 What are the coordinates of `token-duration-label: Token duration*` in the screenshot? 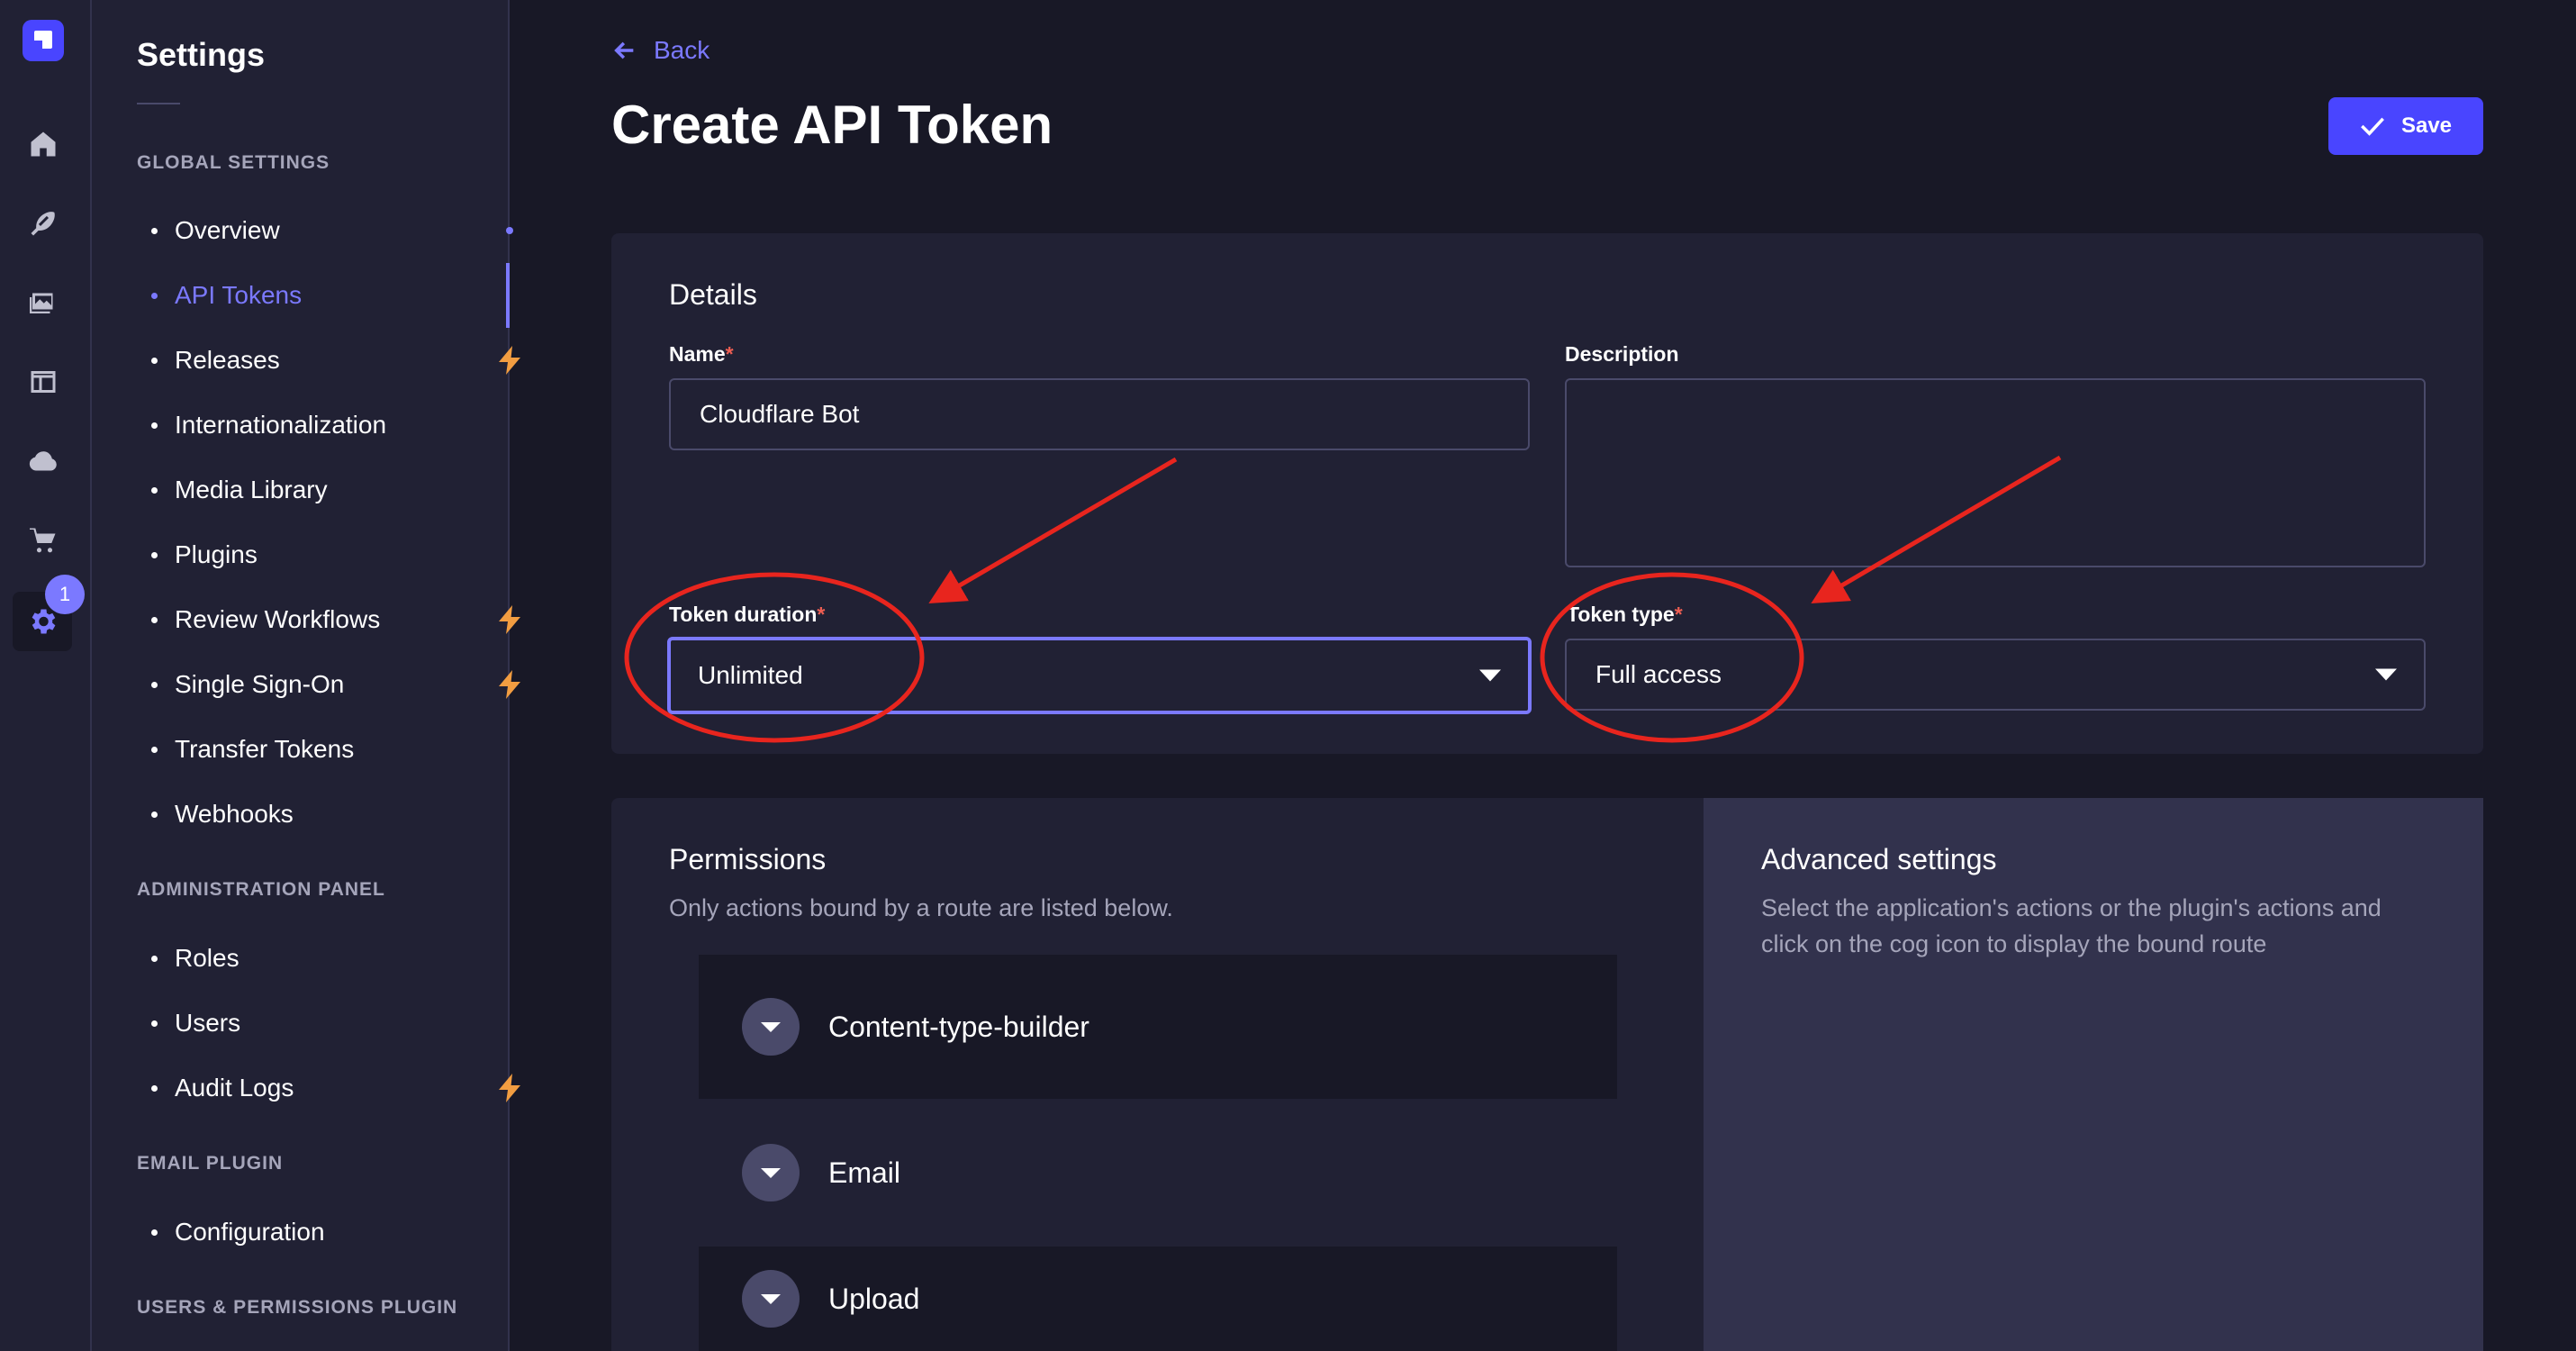 It's located at (747, 615).